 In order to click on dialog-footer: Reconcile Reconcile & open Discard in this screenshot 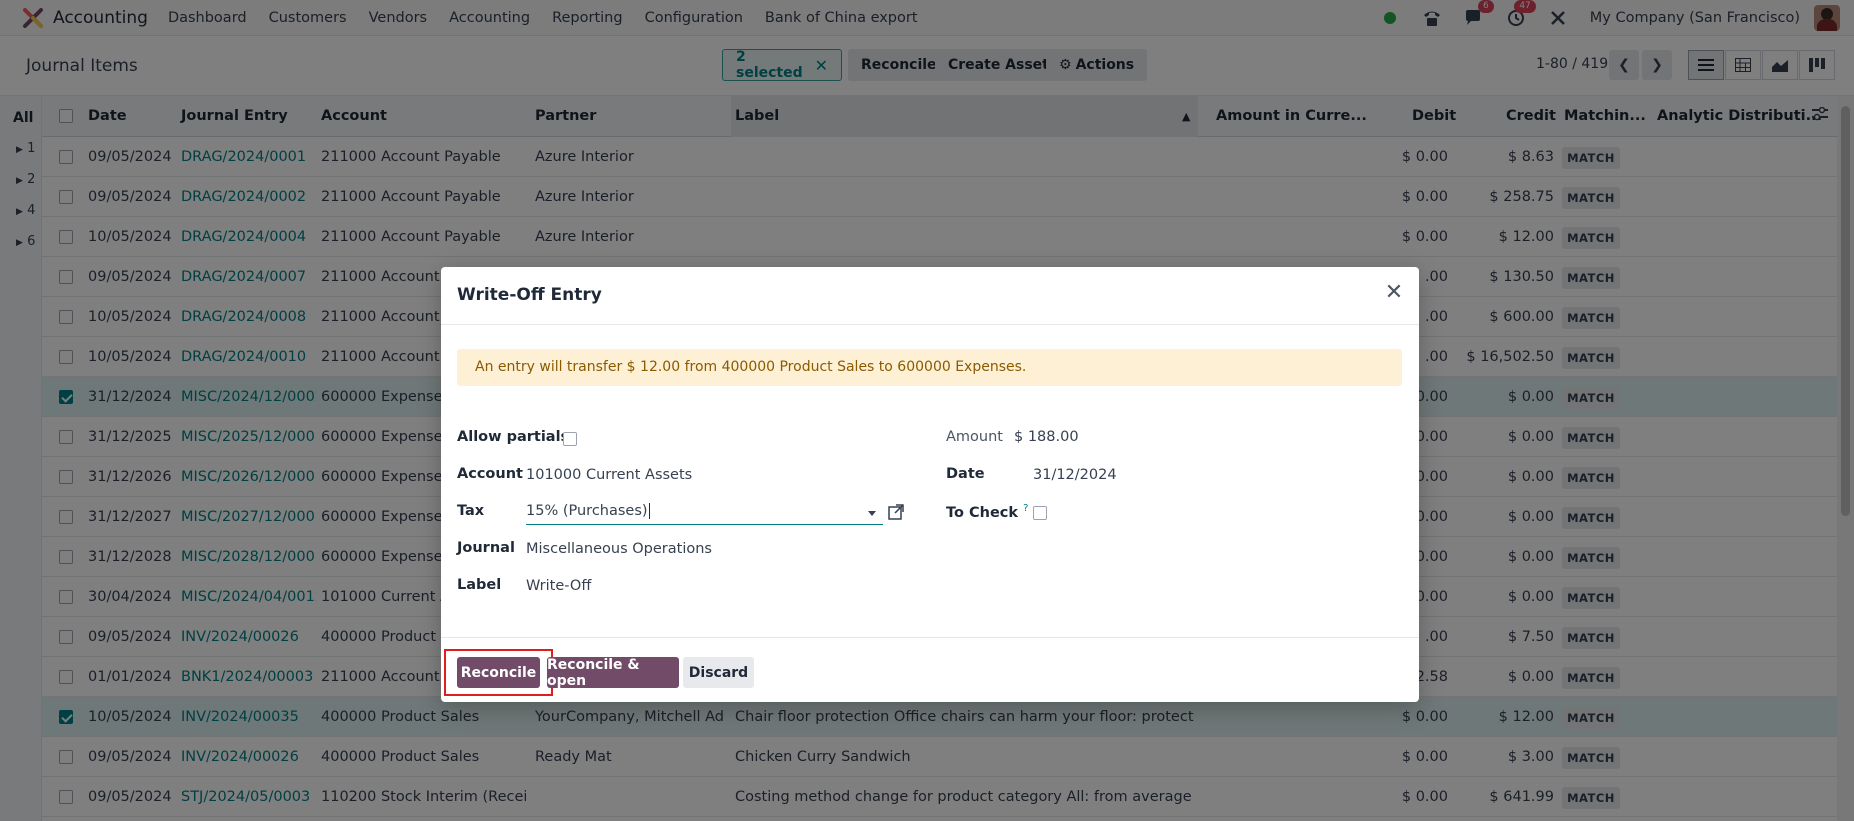, I will do `click(930, 669)`.